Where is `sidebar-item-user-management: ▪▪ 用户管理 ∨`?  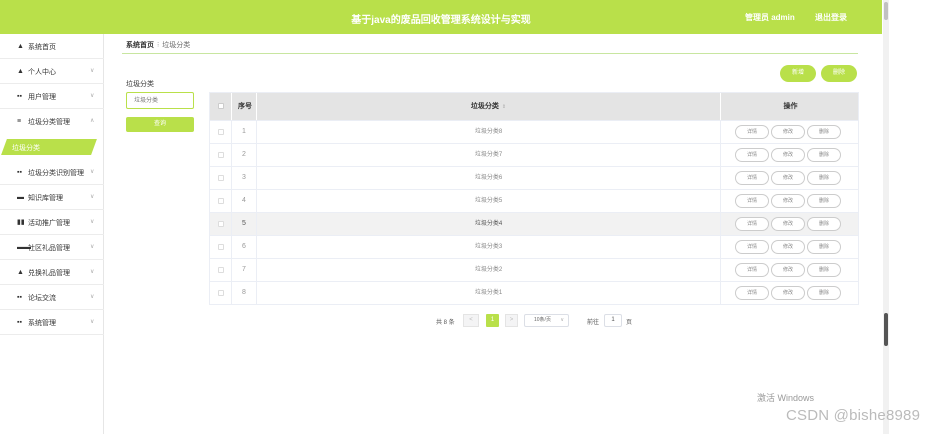 sidebar-item-user-management: ▪▪ 用户管理 ∨ is located at coordinates (52, 96).